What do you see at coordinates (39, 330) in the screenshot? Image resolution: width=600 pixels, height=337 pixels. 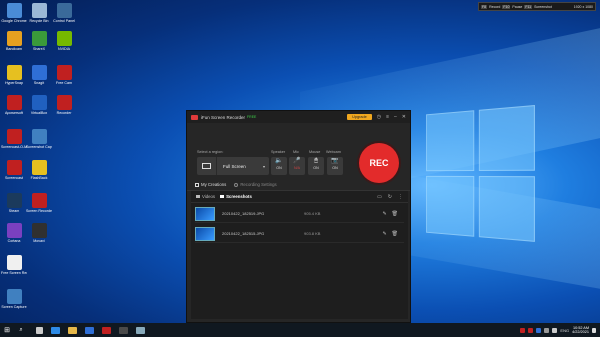 I see `task-view-icon` at bounding box center [39, 330].